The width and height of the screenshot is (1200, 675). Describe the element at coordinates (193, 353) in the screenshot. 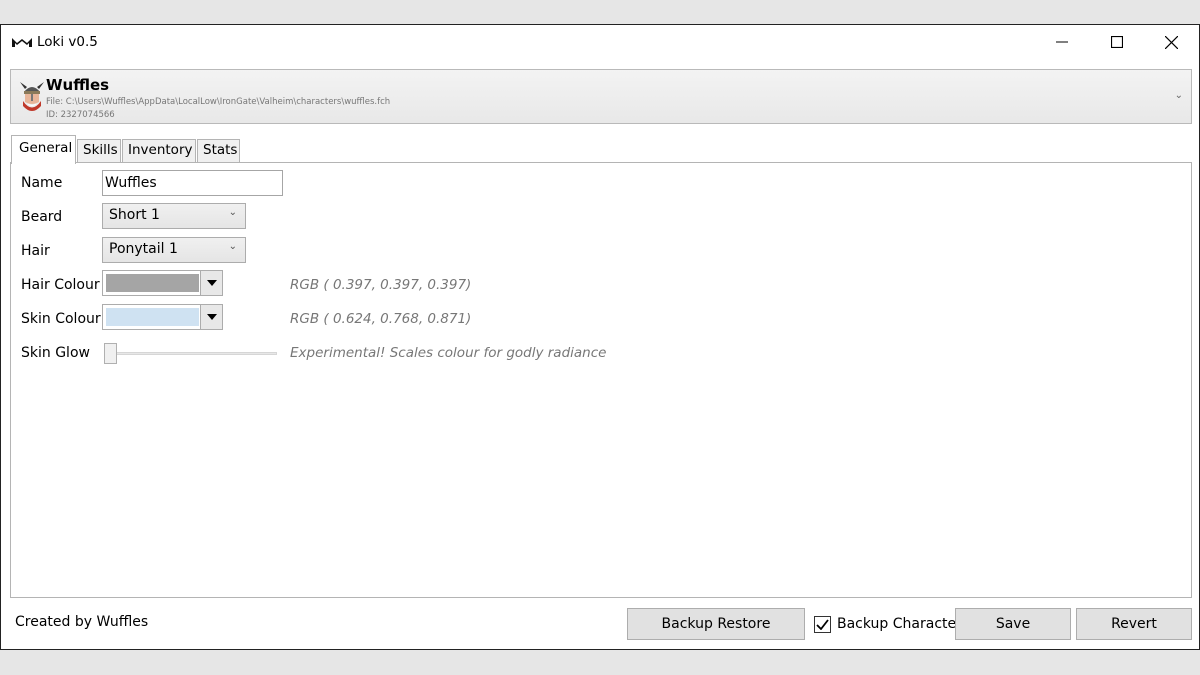

I see `skin-glow-slider-track` at that location.